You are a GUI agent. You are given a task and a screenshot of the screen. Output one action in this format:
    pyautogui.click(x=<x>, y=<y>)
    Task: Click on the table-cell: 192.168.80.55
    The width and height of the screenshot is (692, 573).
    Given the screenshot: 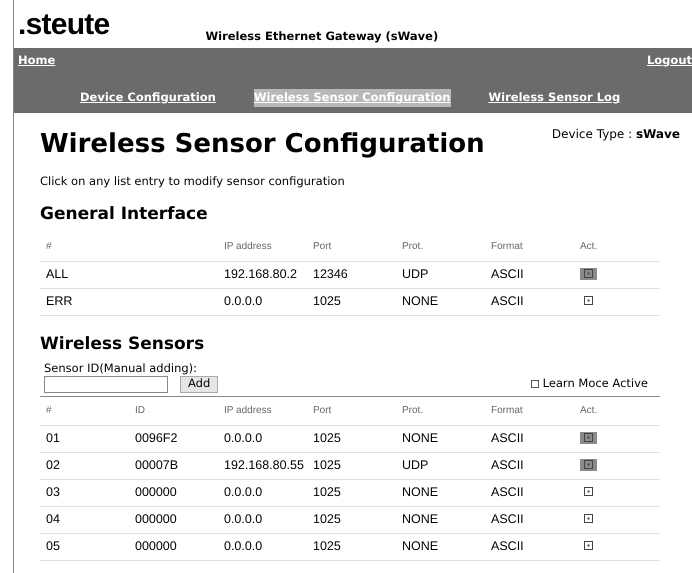 What is the action you would take?
    pyautogui.click(x=264, y=465)
    